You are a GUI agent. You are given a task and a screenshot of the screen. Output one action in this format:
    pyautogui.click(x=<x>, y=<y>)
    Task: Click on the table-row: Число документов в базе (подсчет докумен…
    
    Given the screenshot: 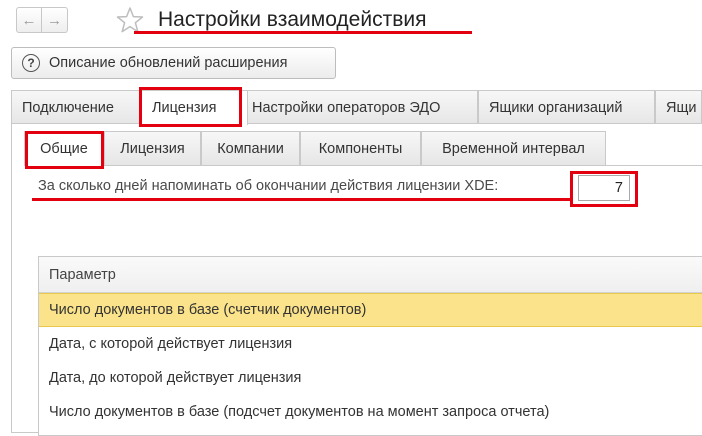 What is the action you would take?
    pyautogui.click(x=370, y=412)
    